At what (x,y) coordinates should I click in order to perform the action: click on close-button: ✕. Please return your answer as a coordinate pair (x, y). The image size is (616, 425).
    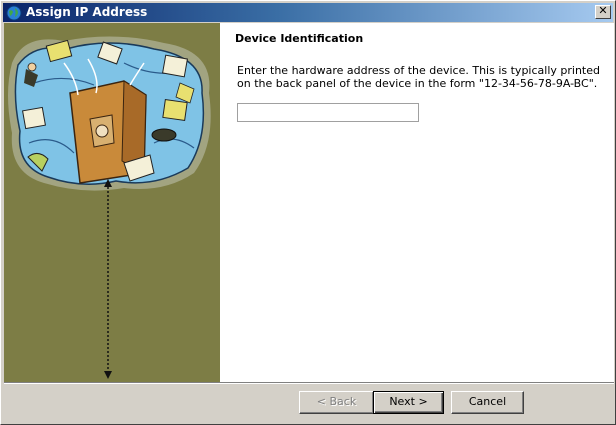
    Looking at the image, I should click on (603, 11).